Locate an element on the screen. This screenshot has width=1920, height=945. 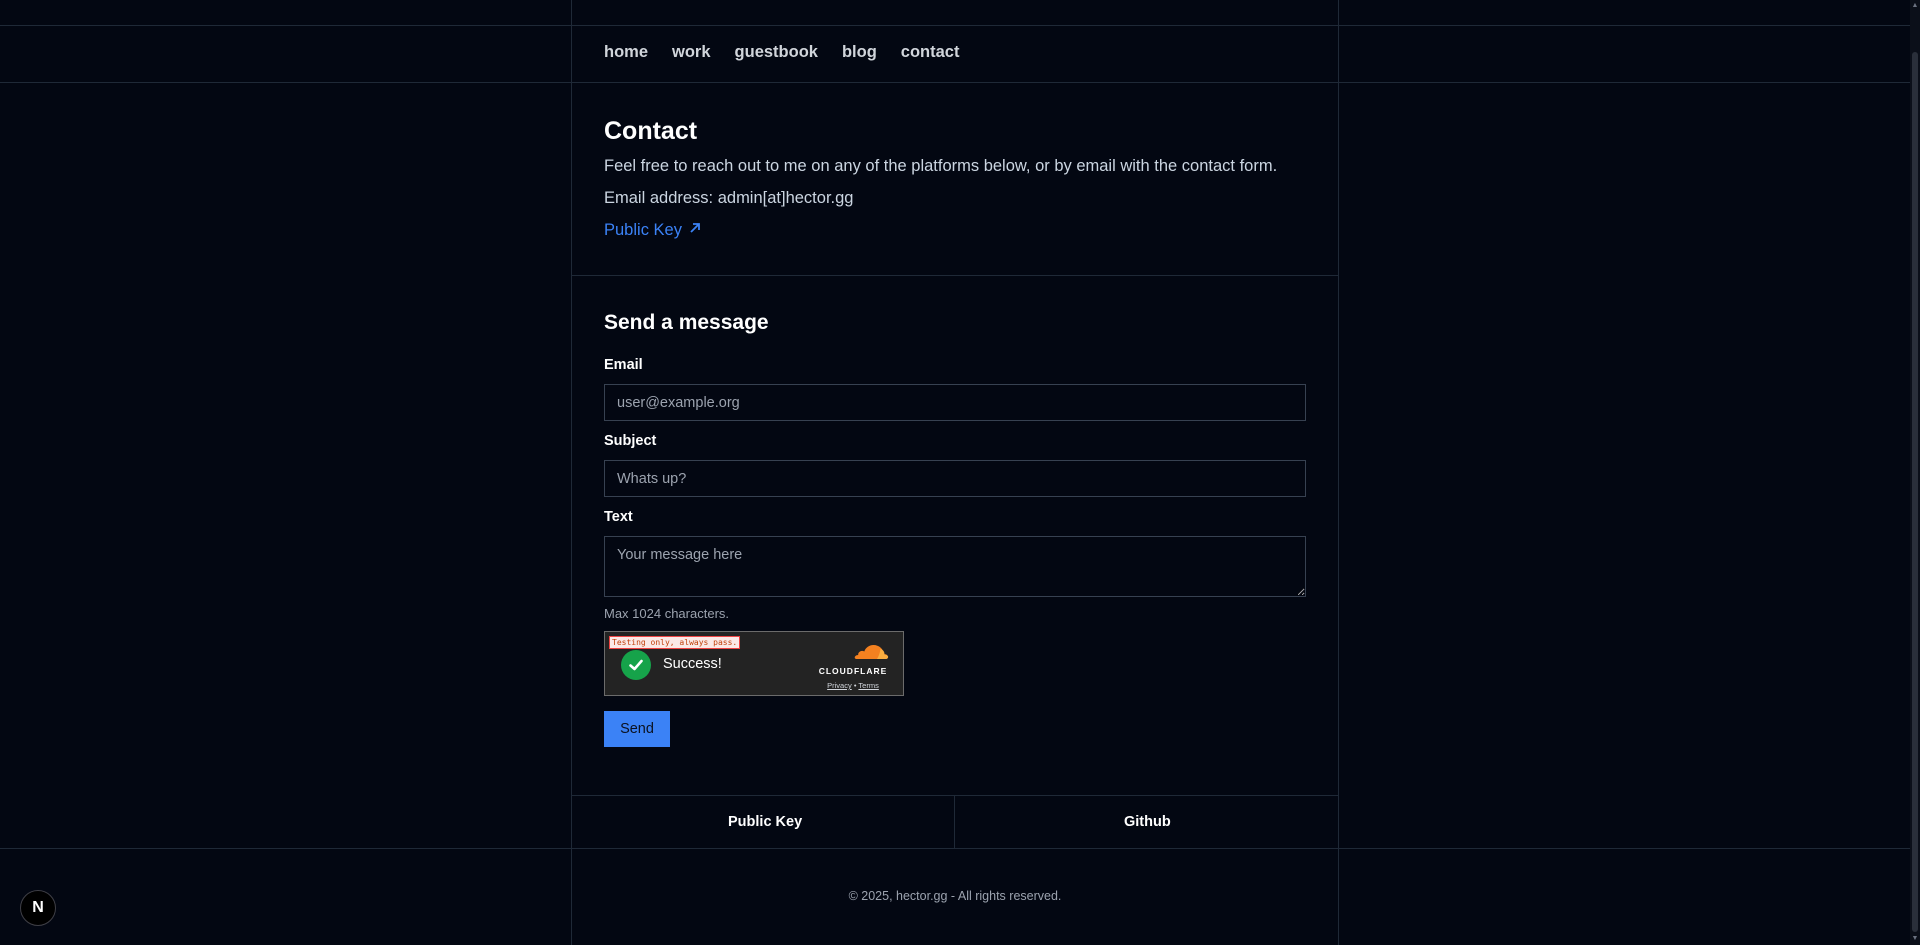
email-input is located at coordinates (955, 402).